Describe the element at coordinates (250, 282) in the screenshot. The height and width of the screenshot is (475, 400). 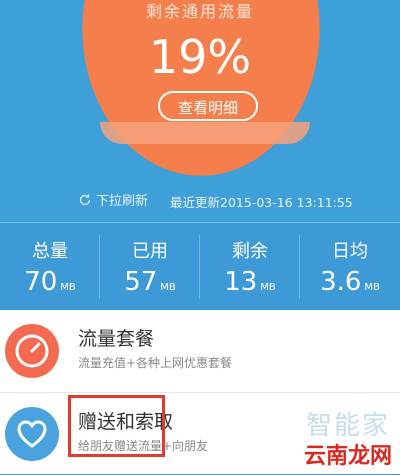
I see `stat-value: 13 MB` at that location.